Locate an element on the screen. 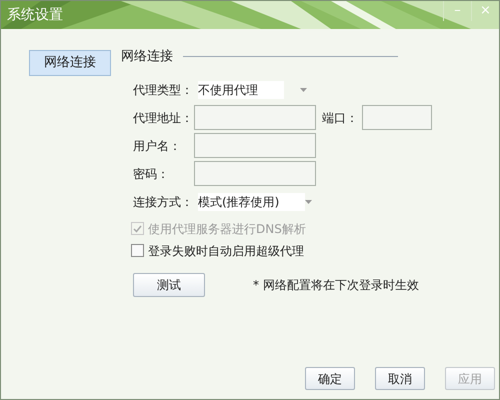 The width and height of the screenshot is (500, 400). test-button: 测试 is located at coordinates (169, 284).